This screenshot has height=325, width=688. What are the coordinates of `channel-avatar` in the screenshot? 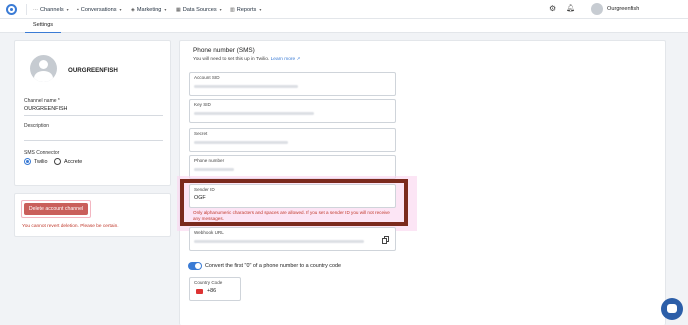 It's located at (43, 68).